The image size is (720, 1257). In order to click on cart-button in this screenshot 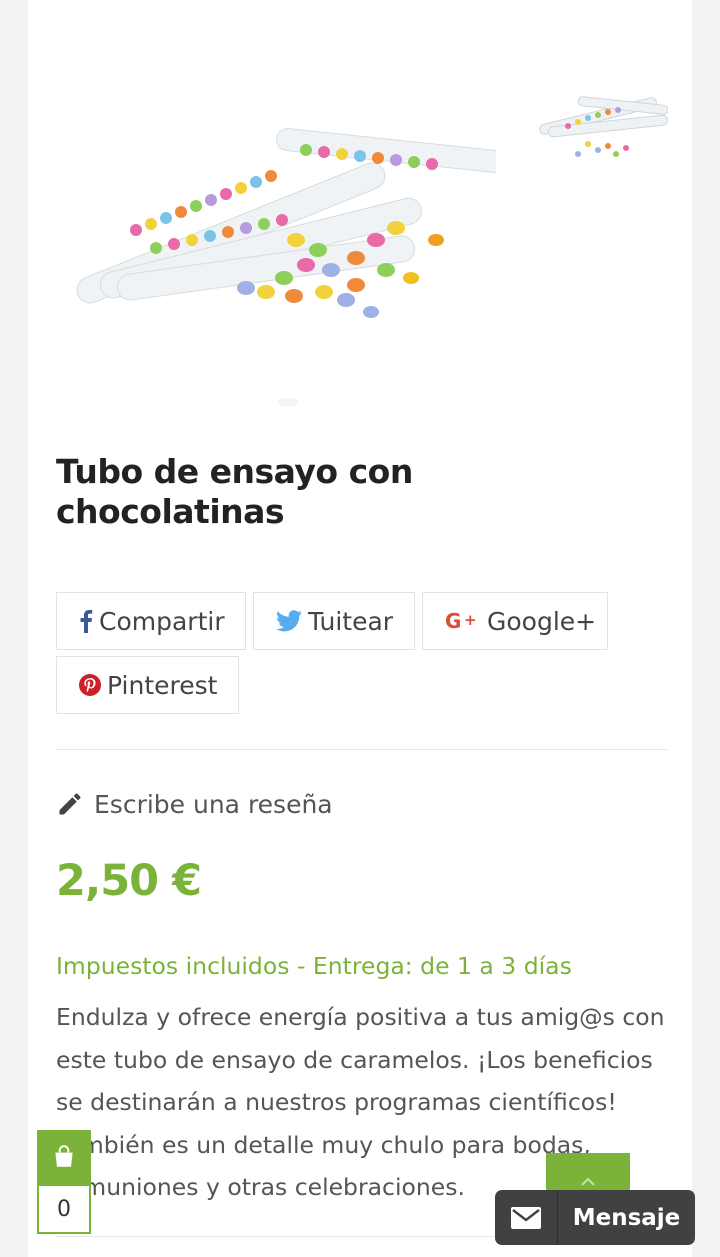, I will do `click(64, 1157)`.